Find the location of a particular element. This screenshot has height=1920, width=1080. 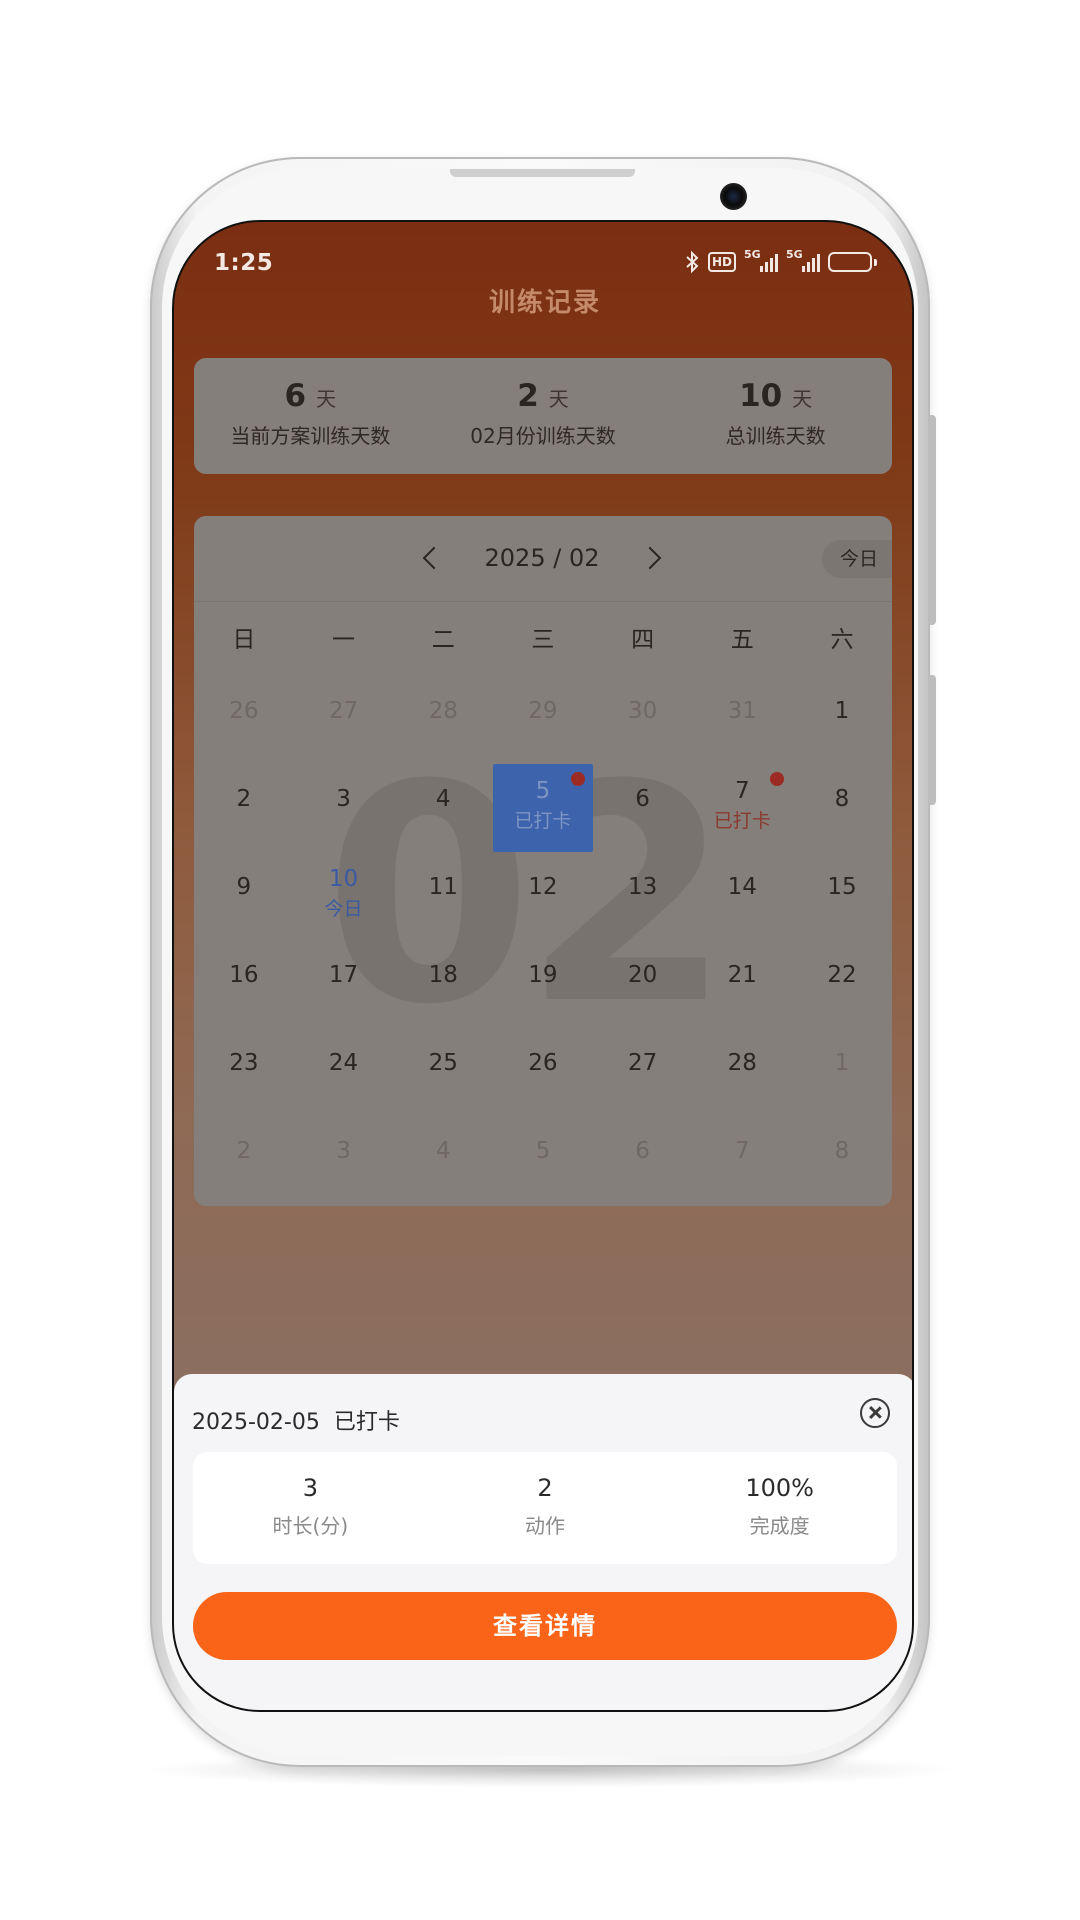

day-number: 5 is located at coordinates (543, 1151).